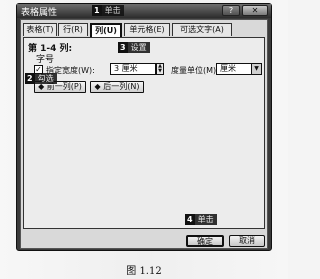 This screenshot has height=279, width=320. I want to click on tab-strip: 表格(T) 行(R) 列(U) 单元格(E) 可选文字(A), so click(145, 30).